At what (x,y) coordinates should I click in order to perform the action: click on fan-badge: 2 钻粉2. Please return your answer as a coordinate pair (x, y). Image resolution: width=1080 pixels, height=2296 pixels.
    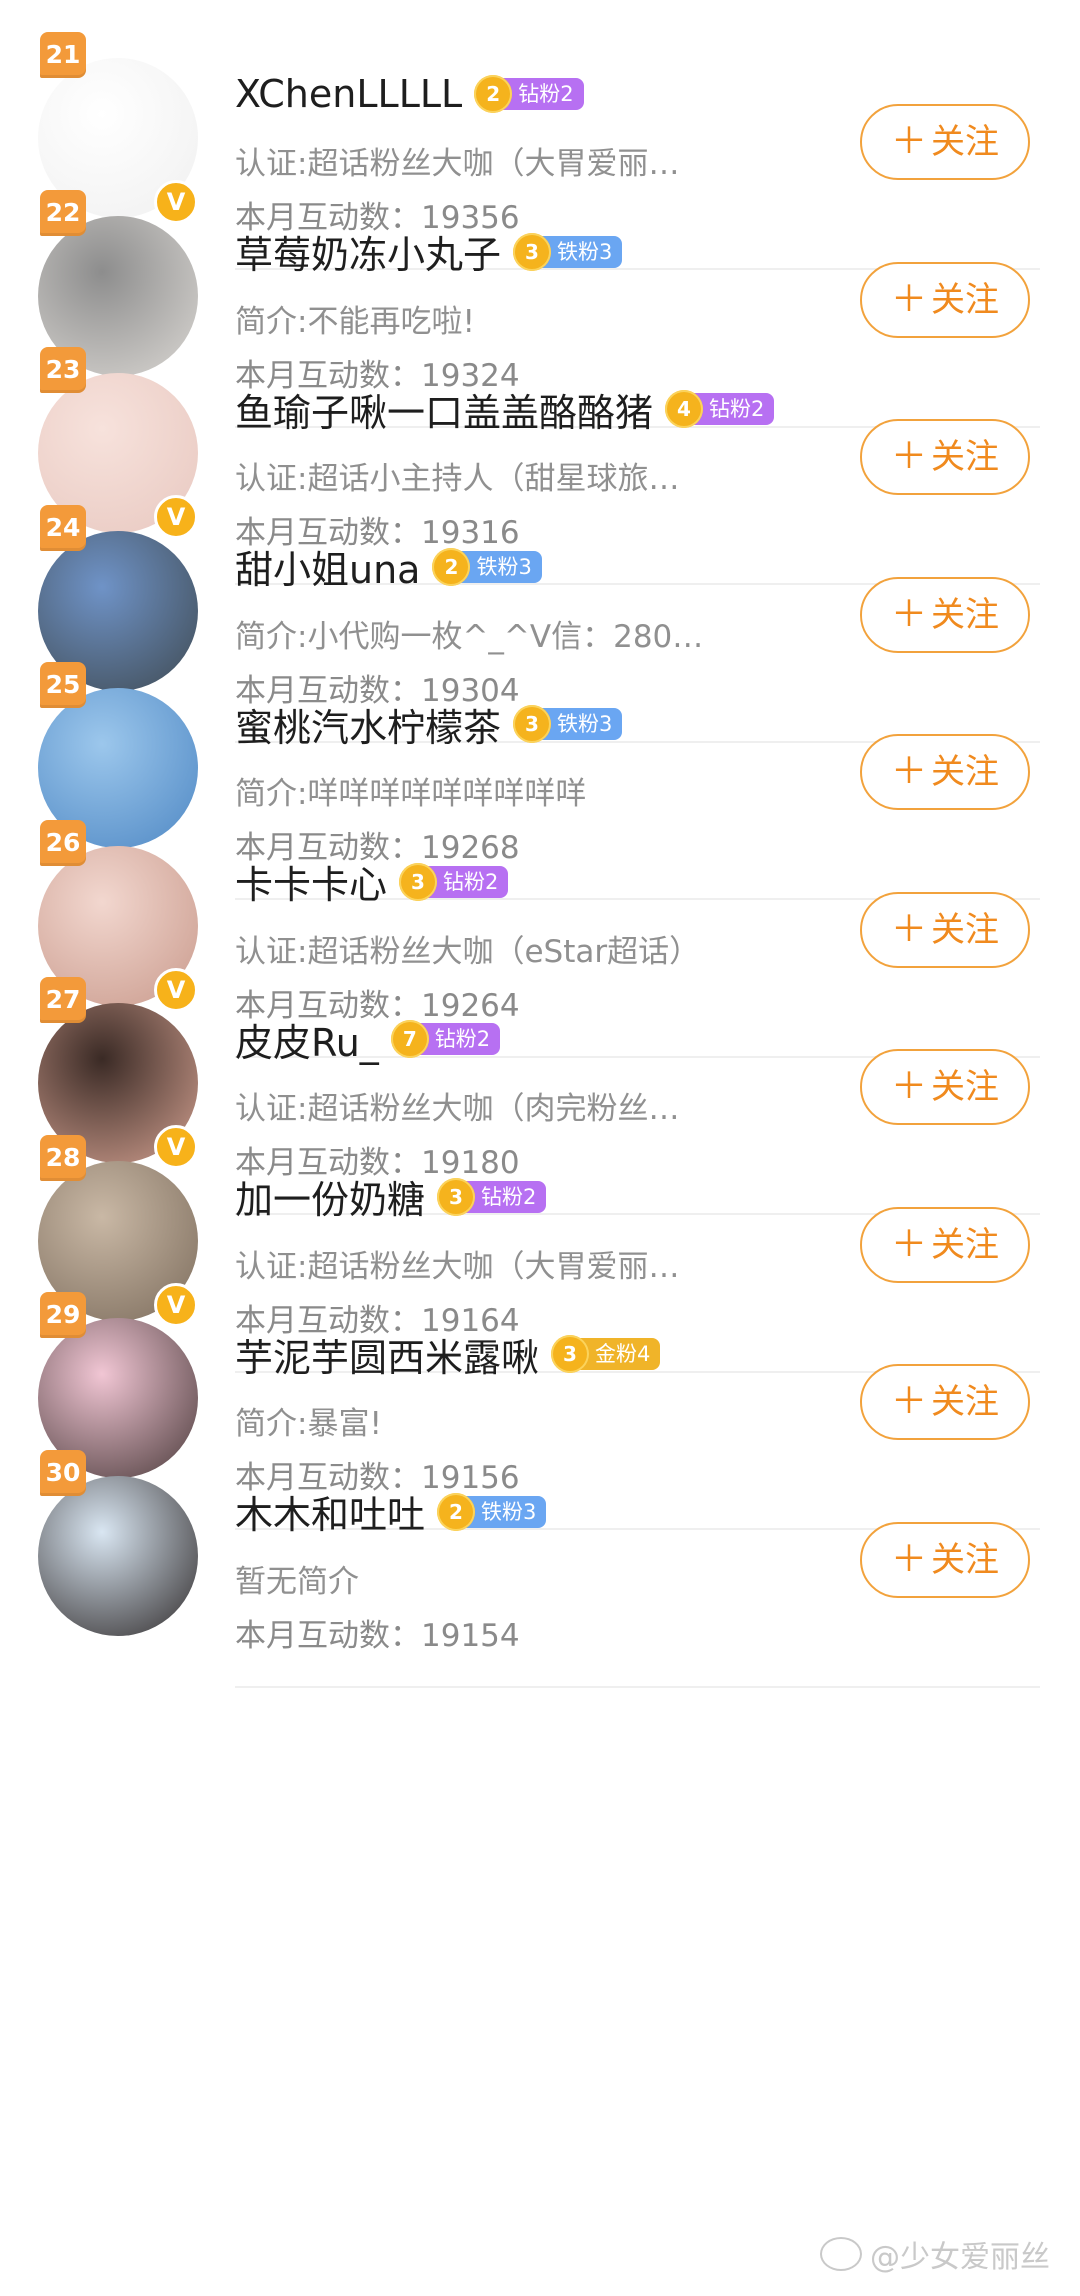
    Looking at the image, I should click on (529, 94).